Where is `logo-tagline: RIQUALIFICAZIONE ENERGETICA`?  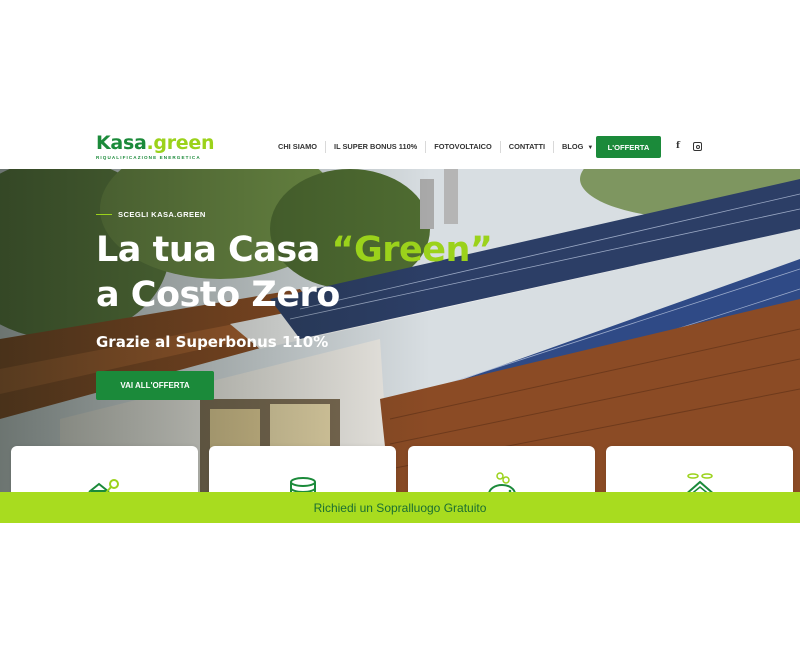 logo-tagline: RIQUALIFICAZIONE ENERGETICA is located at coordinates (148, 157).